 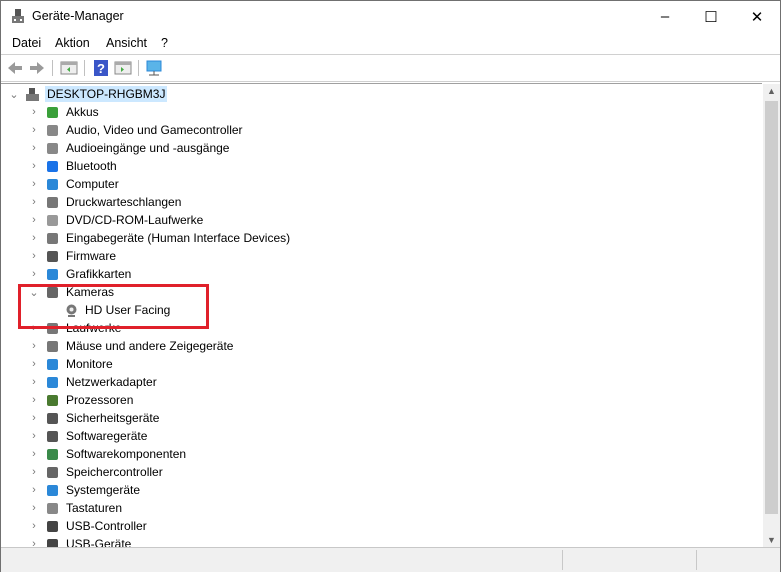 What do you see at coordinates (107, 436) in the screenshot?
I see `category-label: Softwaregeräte` at bounding box center [107, 436].